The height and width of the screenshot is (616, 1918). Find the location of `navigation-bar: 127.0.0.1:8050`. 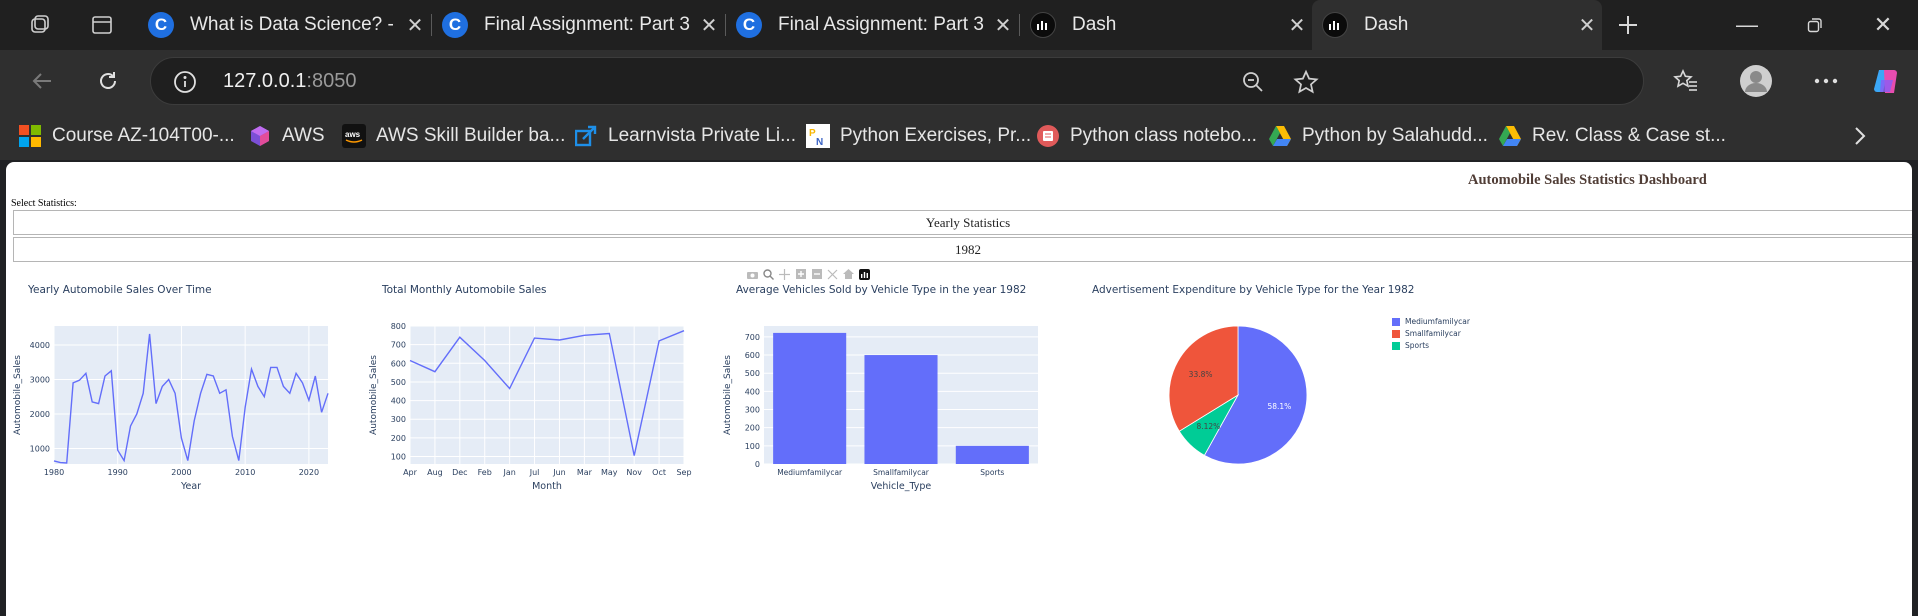

navigation-bar: 127.0.0.1:8050 is located at coordinates (959, 81).